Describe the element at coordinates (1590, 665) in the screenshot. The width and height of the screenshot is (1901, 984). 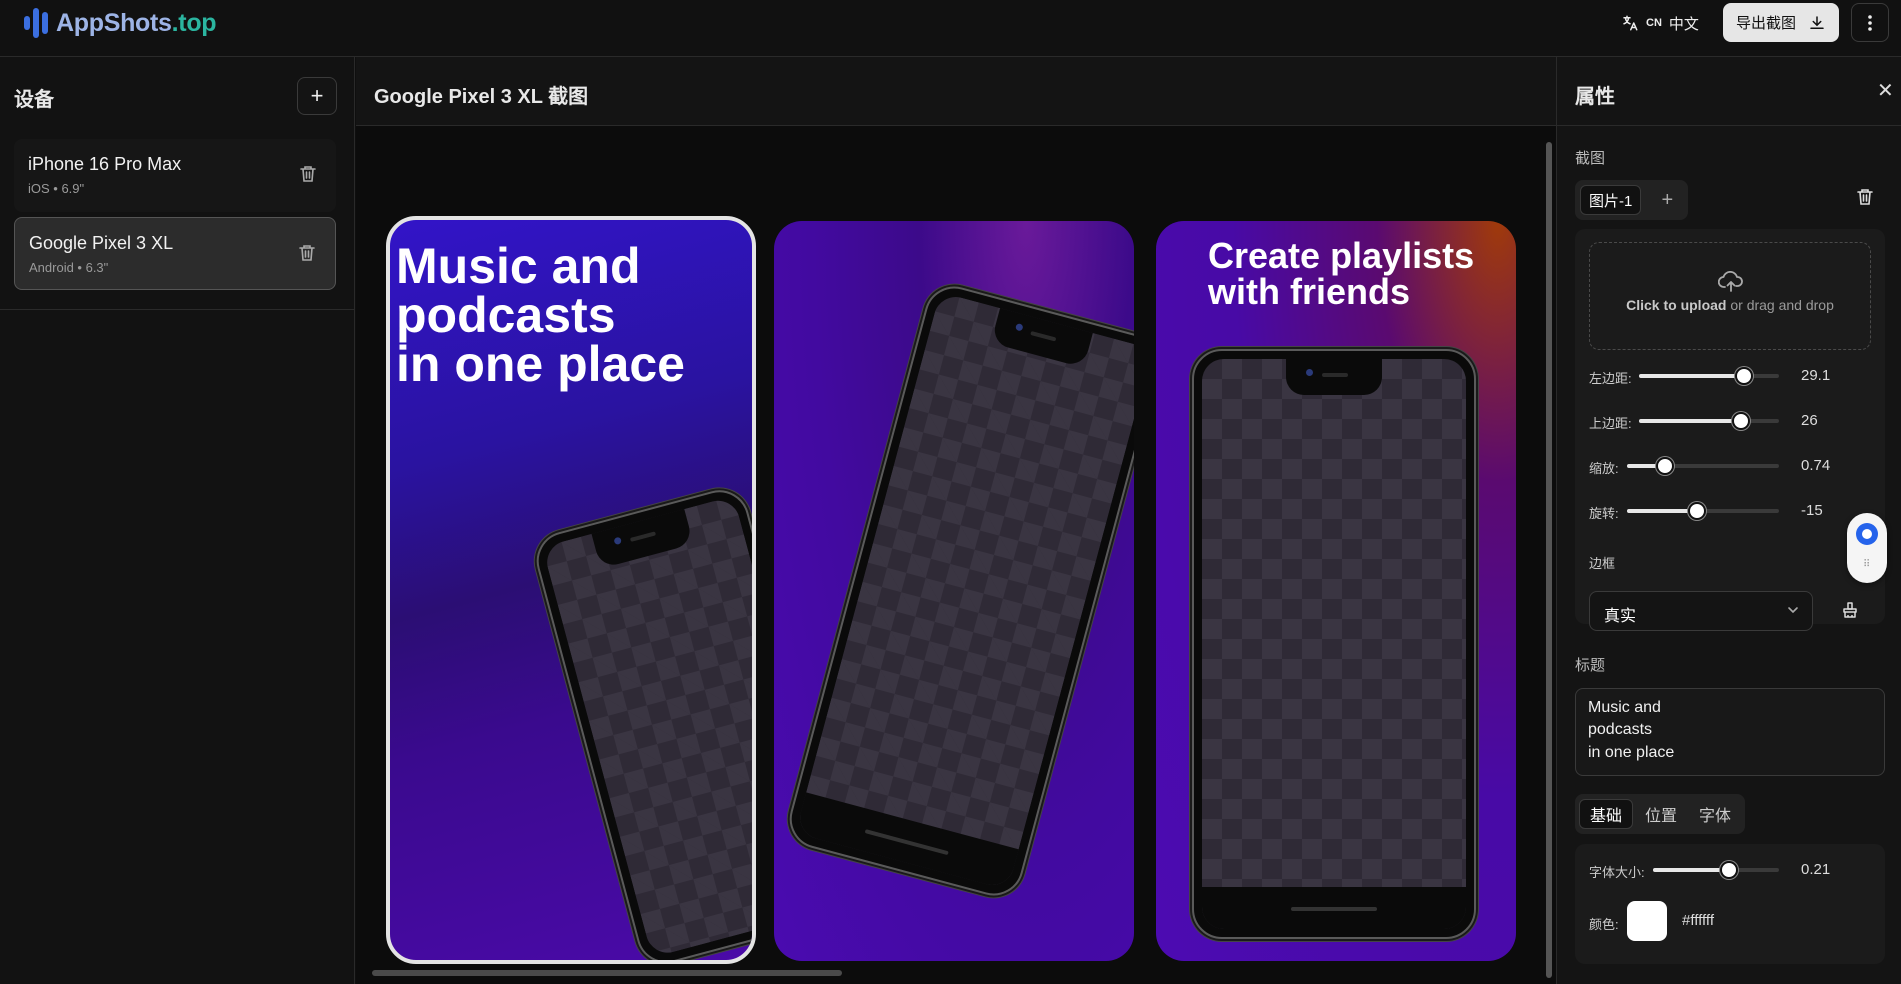
I see `title-section-label: 标题` at that location.